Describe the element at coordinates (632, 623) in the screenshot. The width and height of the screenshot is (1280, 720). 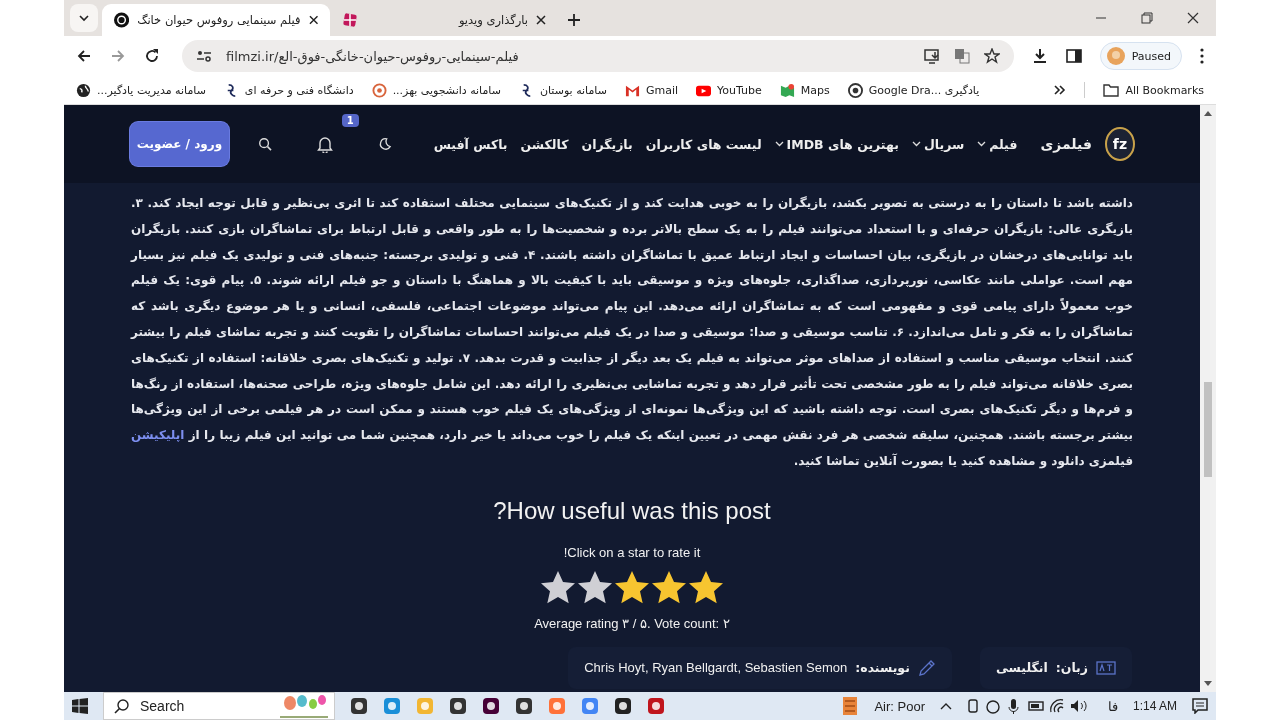
I see `rating-summary: Average rating ۳ / ۵. Vote count: ۲` at that location.